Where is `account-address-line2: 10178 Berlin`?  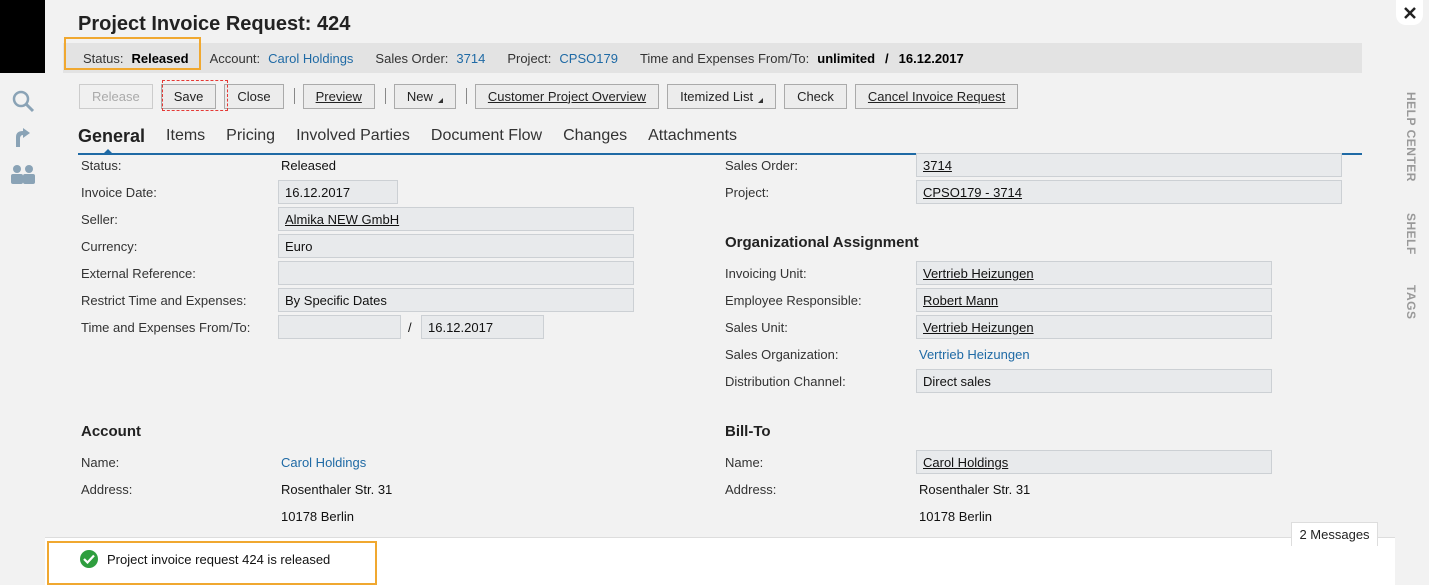
account-address-line2: 10178 Berlin is located at coordinates (317, 516).